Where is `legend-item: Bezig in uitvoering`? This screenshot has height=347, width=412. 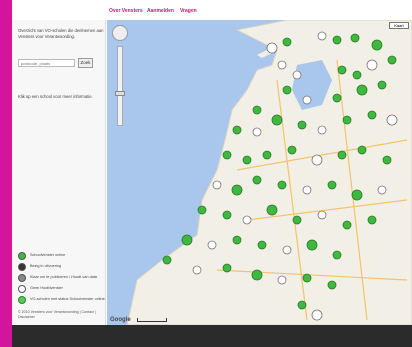 legend-item: Bezig in uitvoering is located at coordinates (62, 267).